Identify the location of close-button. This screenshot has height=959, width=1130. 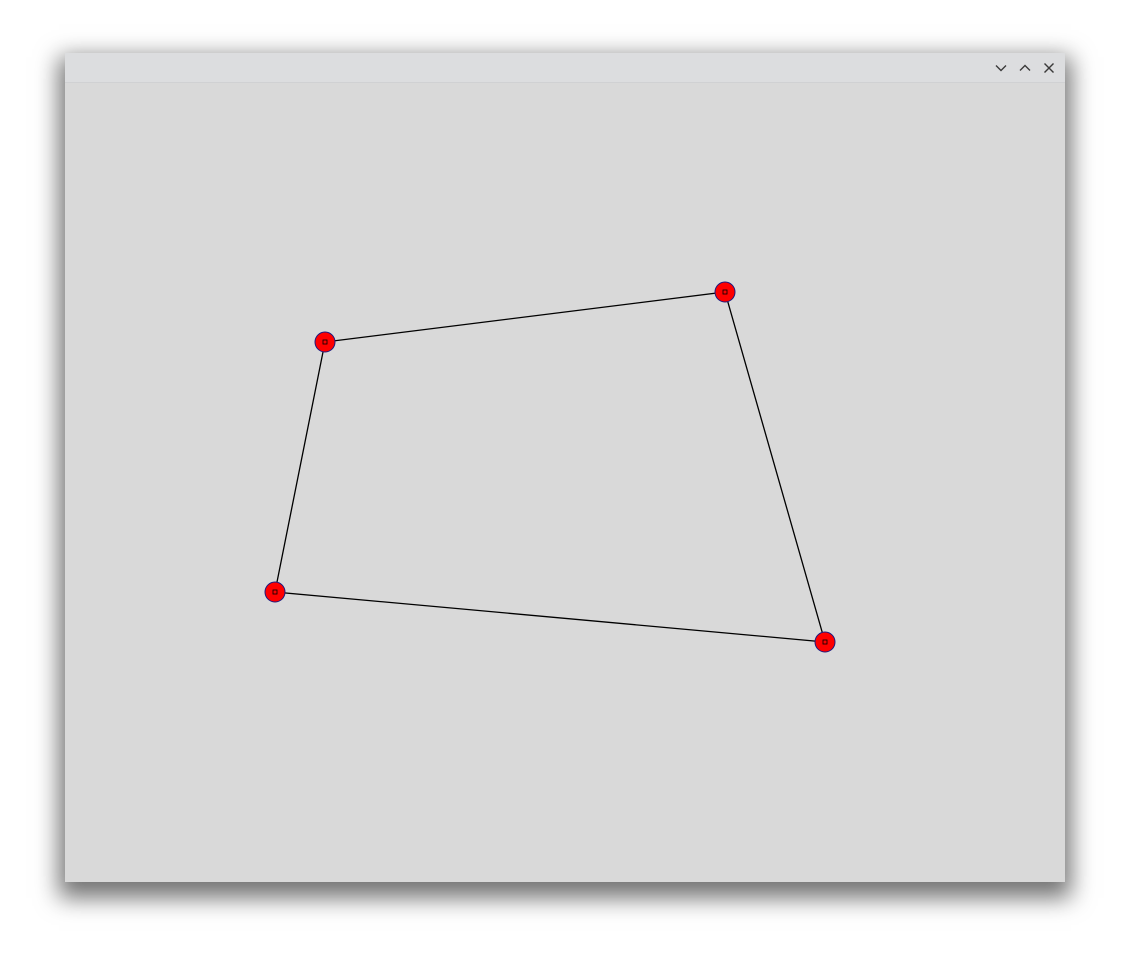
(1049, 68).